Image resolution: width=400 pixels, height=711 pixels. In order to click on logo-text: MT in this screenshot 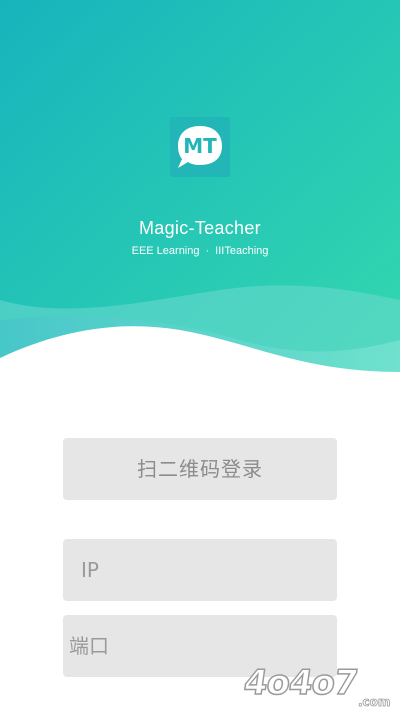, I will do `click(200, 146)`.